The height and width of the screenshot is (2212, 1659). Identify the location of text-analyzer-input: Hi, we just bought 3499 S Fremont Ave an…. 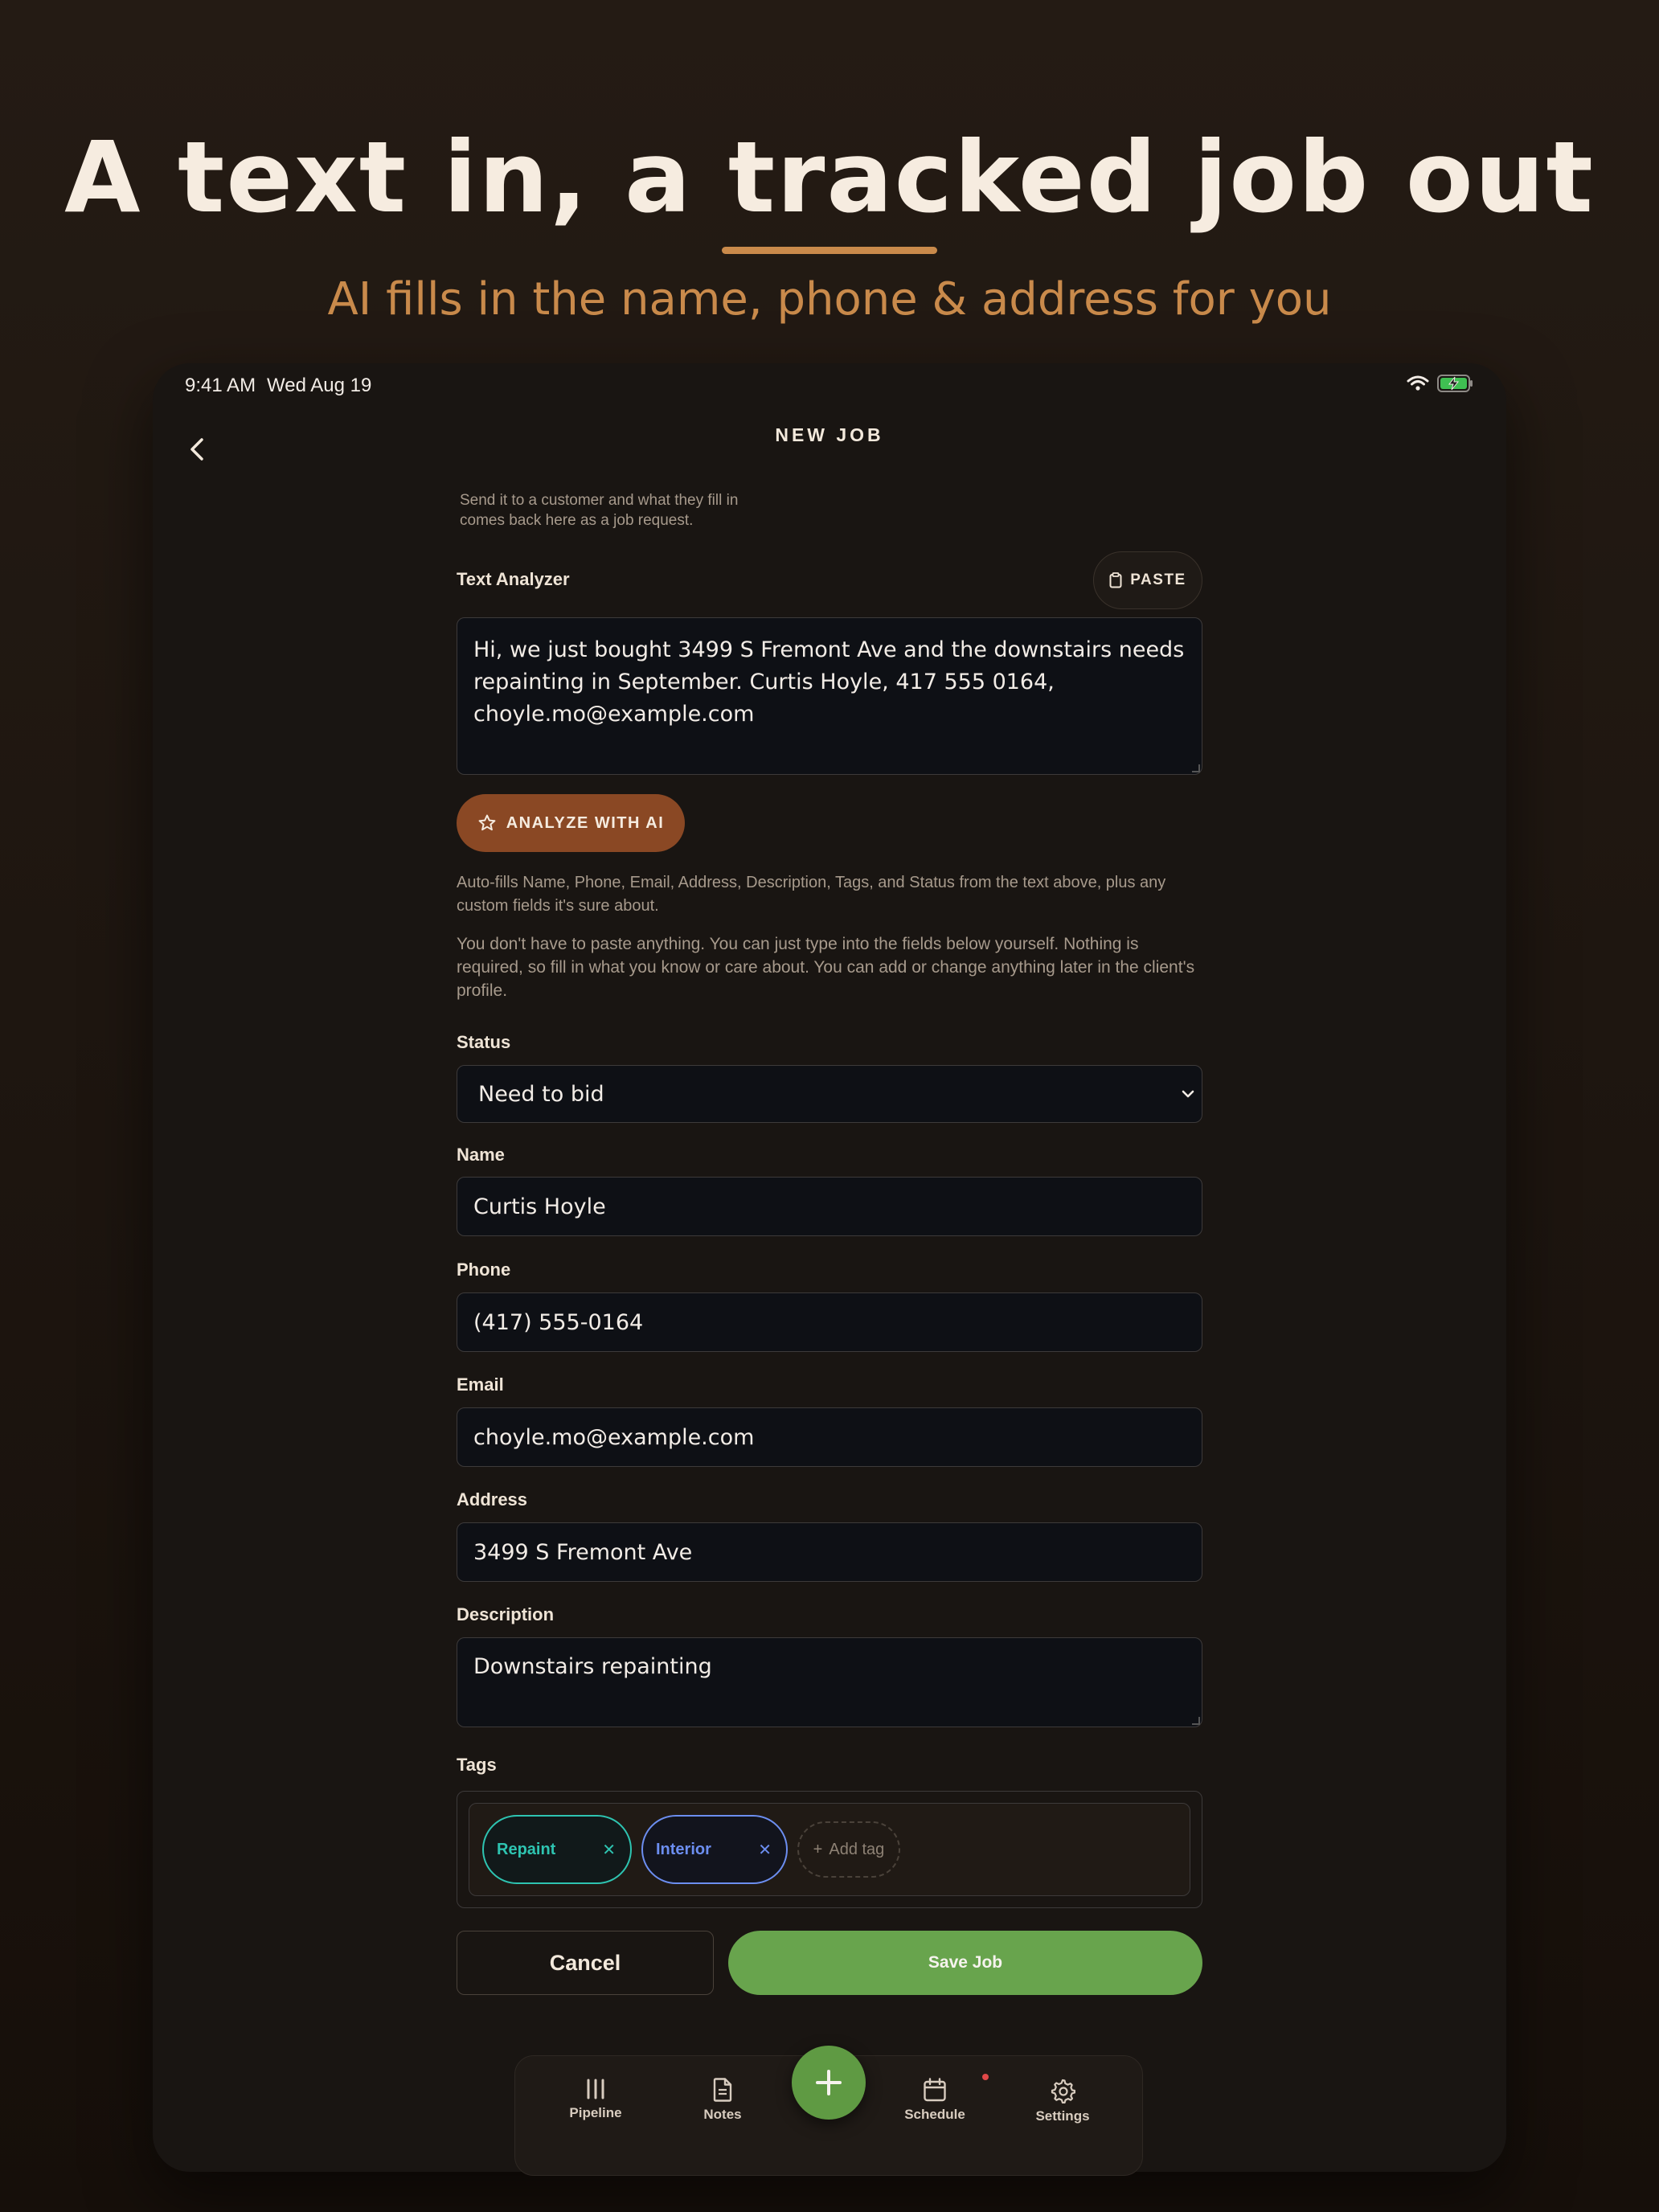
(829, 696).